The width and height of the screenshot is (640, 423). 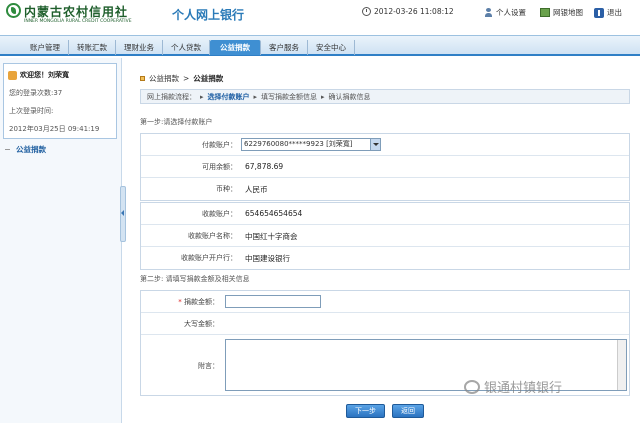 What do you see at coordinates (212, 236) in the screenshot?
I see `recv-name-label: 收款账户名称：` at bounding box center [212, 236].